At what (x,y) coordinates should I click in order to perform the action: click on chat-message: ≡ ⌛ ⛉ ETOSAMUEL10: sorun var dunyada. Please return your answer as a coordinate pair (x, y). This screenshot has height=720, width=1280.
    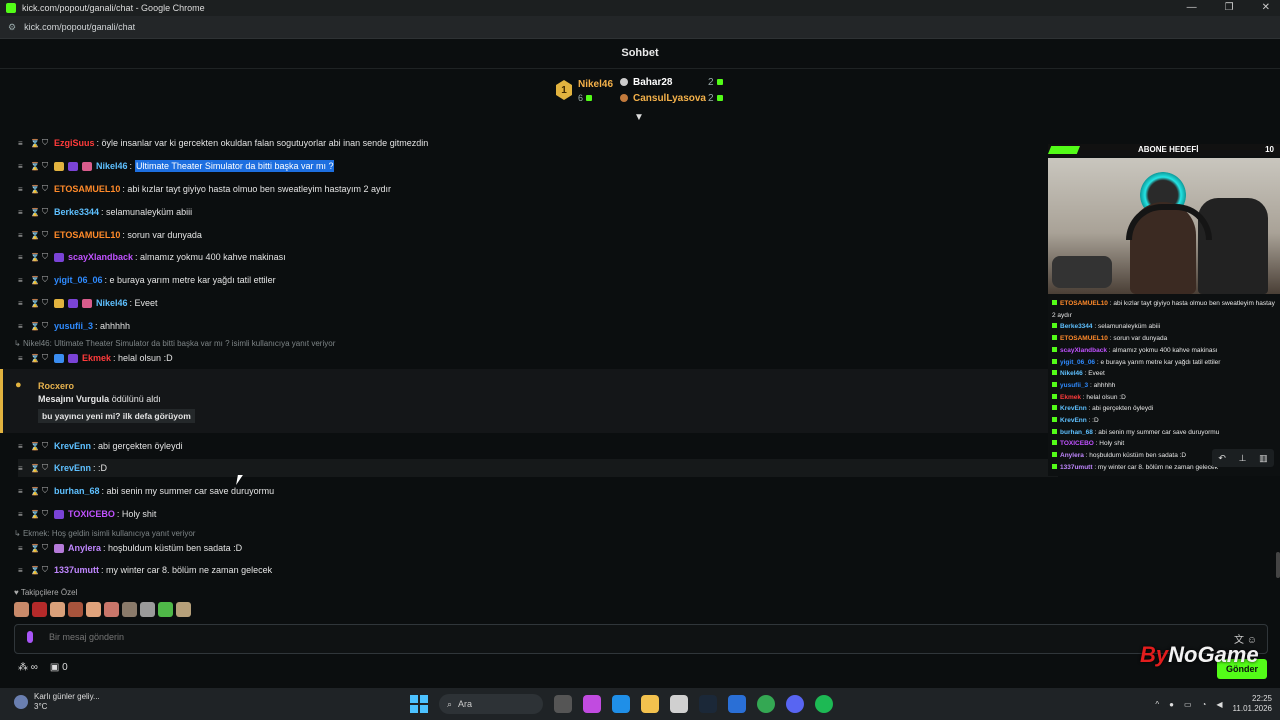
    Looking at the image, I should click on (538, 235).